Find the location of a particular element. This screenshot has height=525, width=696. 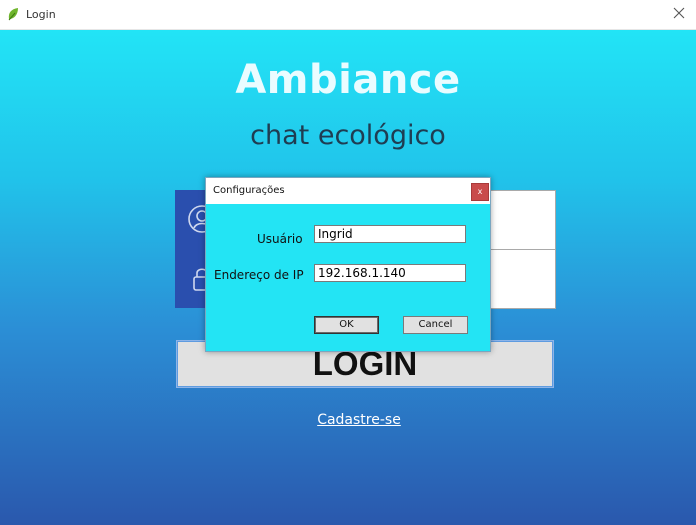

window-titlebar: Login is located at coordinates (348, 15).